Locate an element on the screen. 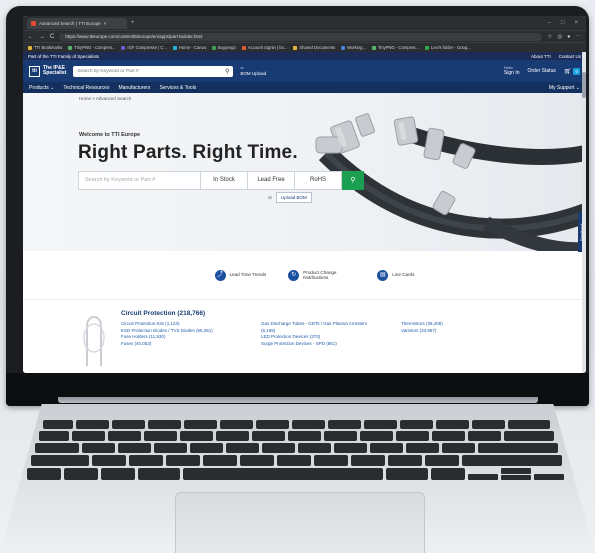  browser-tab: Advanced Search | TTI Europe × is located at coordinates (77, 23).